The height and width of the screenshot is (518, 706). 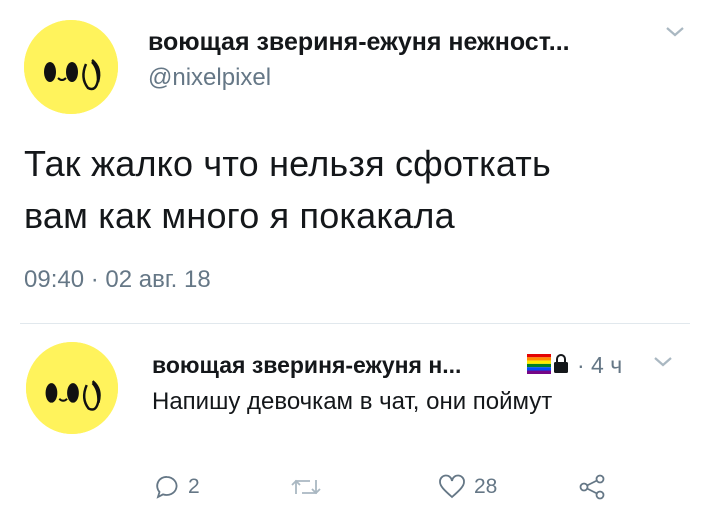 What do you see at coordinates (287, 163) in the screenshot?
I see `tweet-text-line-1: Так жалко что нельзя сфоткать` at bounding box center [287, 163].